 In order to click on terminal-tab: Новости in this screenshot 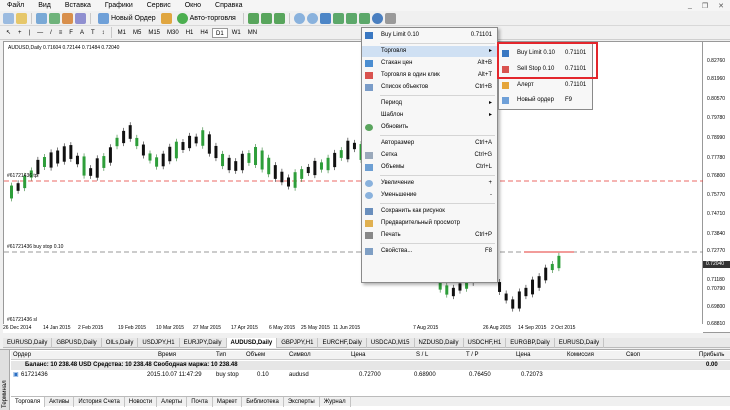, I will do `click(141, 402)`.